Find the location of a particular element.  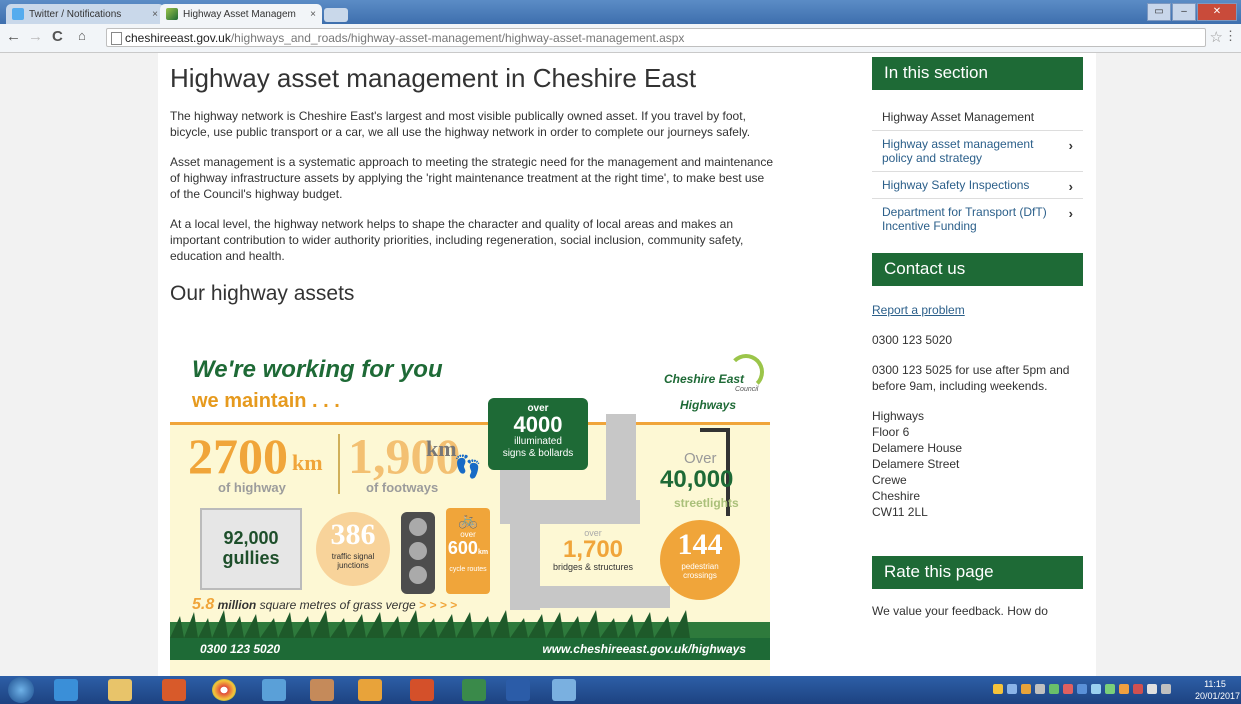

signs-label-2: signs & bollards is located at coordinates (538, 453).